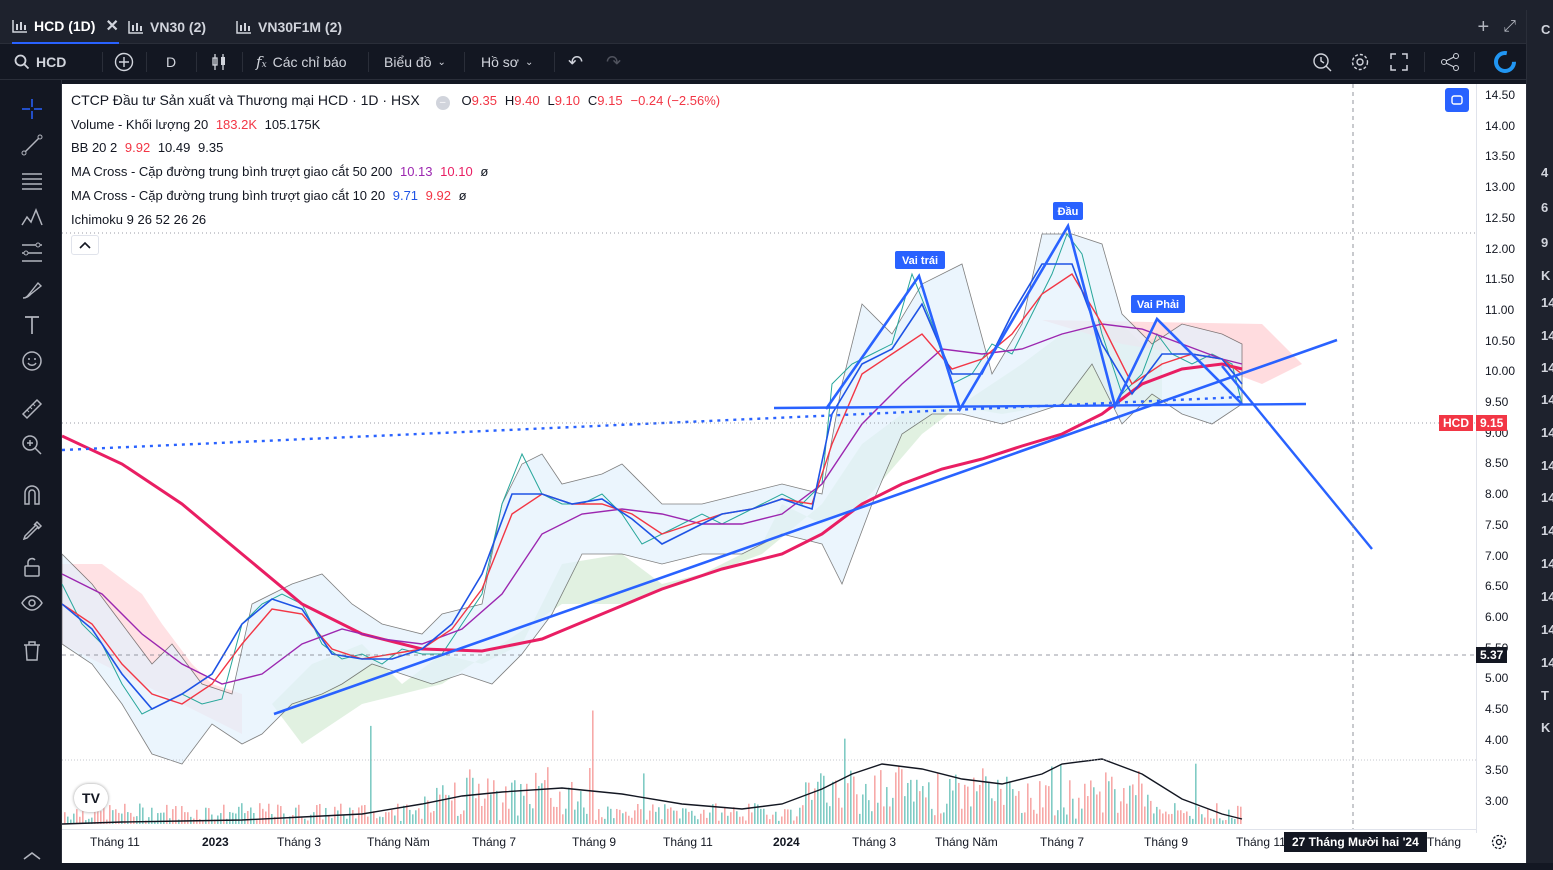 This screenshot has height=870, width=1553. I want to click on close-icon: ✕, so click(111, 26).